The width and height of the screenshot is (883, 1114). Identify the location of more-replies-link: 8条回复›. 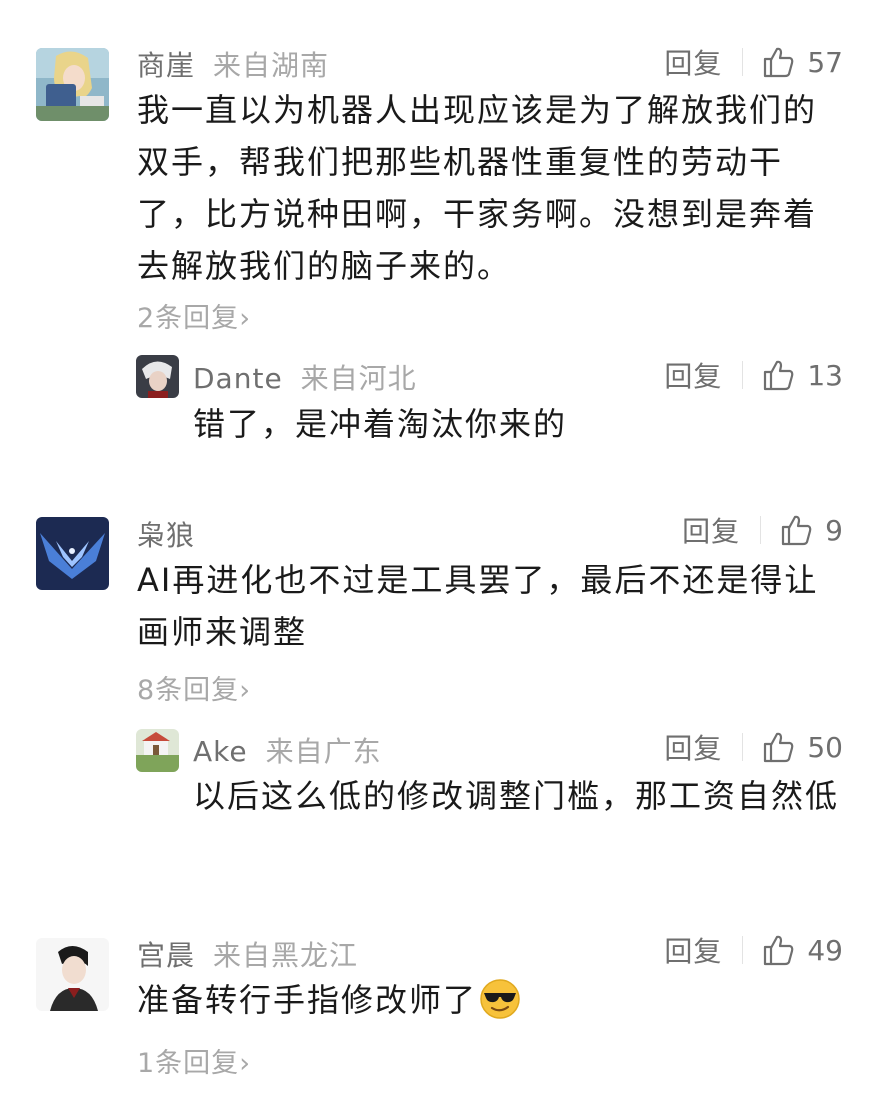
(194, 687).